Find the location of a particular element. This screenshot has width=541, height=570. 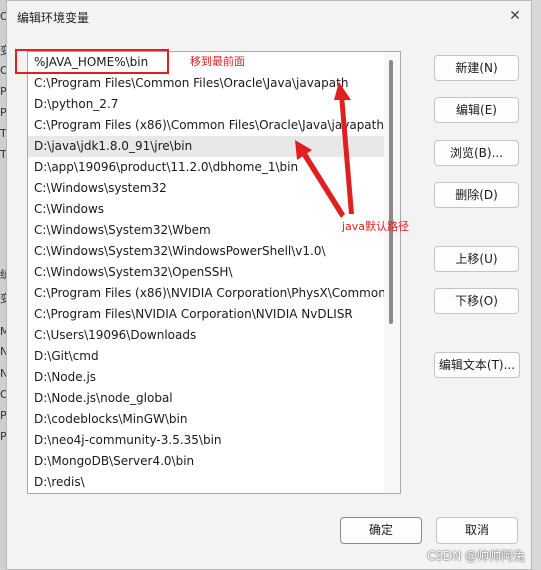

new-button: 新建(N) is located at coordinates (476, 68).